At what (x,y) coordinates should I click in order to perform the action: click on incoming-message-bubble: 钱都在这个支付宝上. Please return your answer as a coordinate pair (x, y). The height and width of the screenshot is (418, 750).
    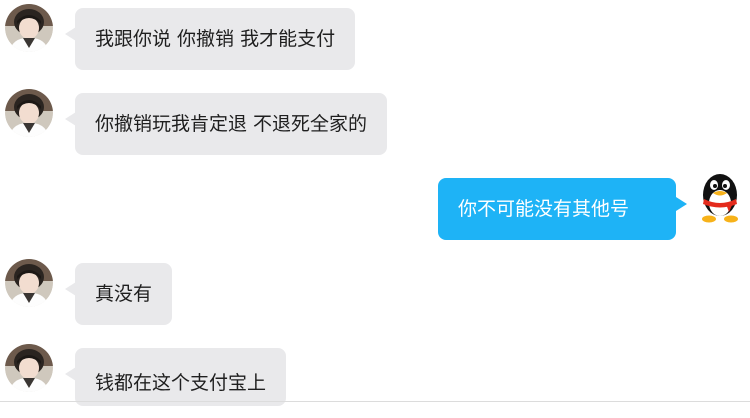
    Looking at the image, I should click on (181, 377).